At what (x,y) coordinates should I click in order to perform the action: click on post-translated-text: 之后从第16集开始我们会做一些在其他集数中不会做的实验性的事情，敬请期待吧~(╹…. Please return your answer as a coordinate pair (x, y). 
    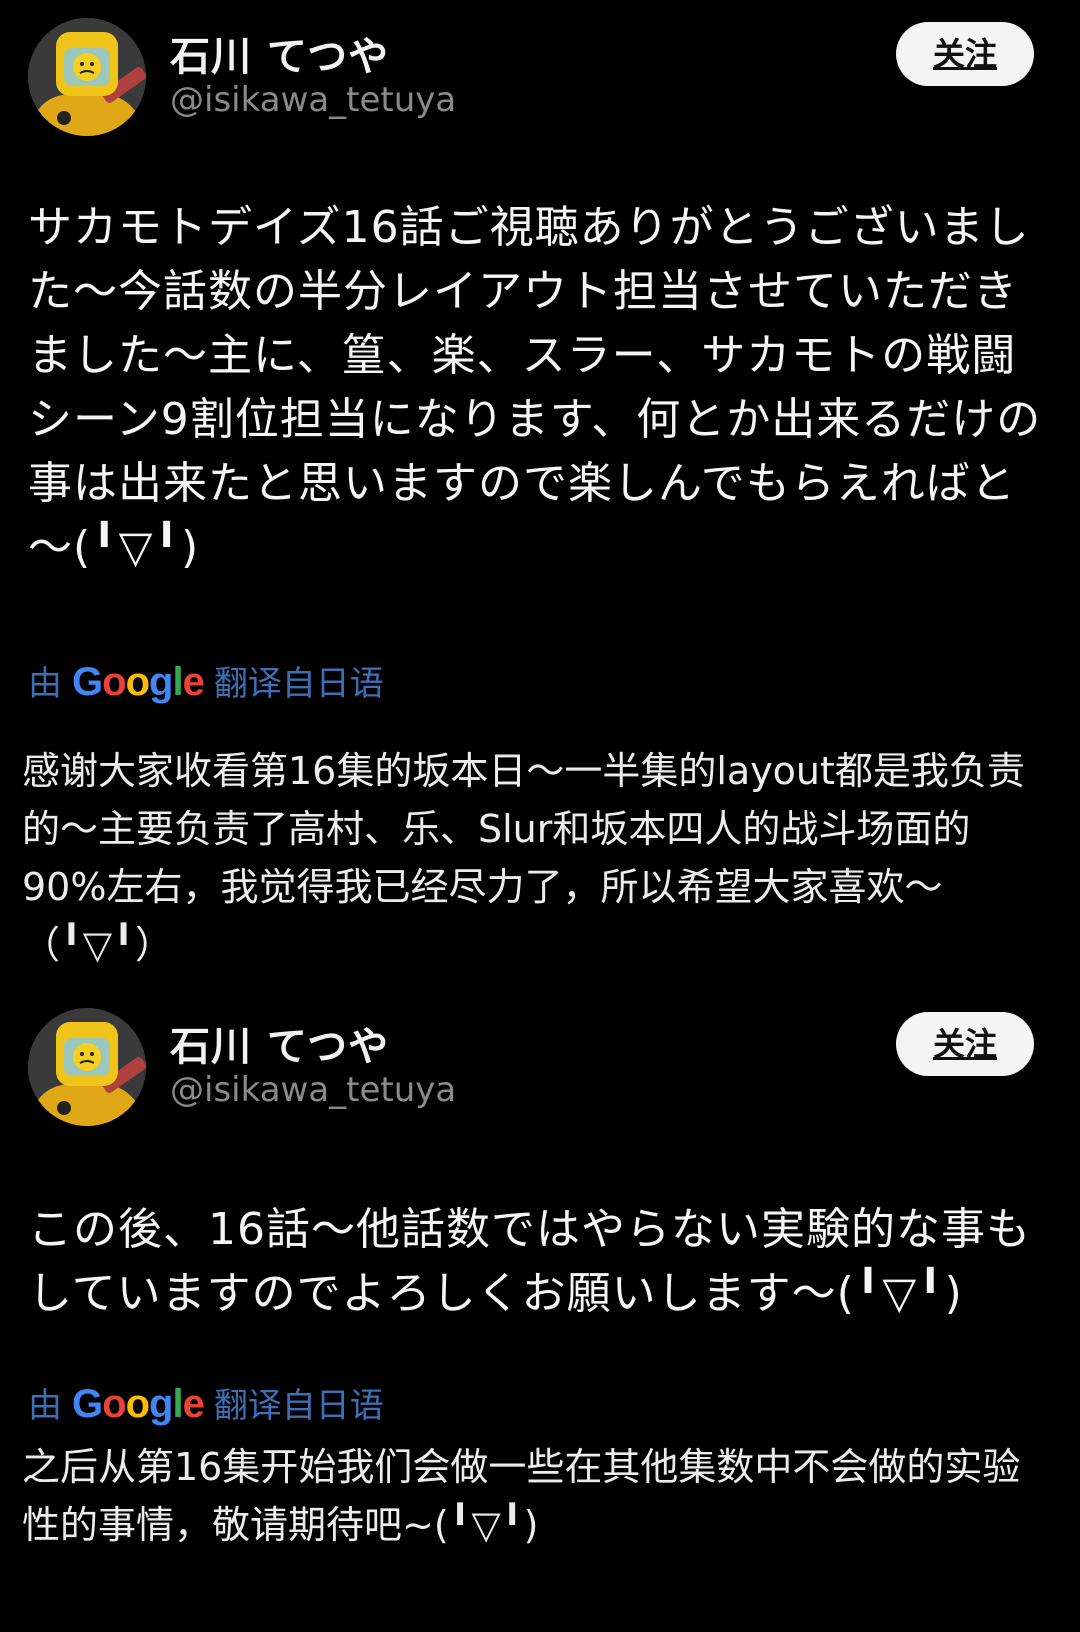
    Looking at the image, I should click on (521, 1496).